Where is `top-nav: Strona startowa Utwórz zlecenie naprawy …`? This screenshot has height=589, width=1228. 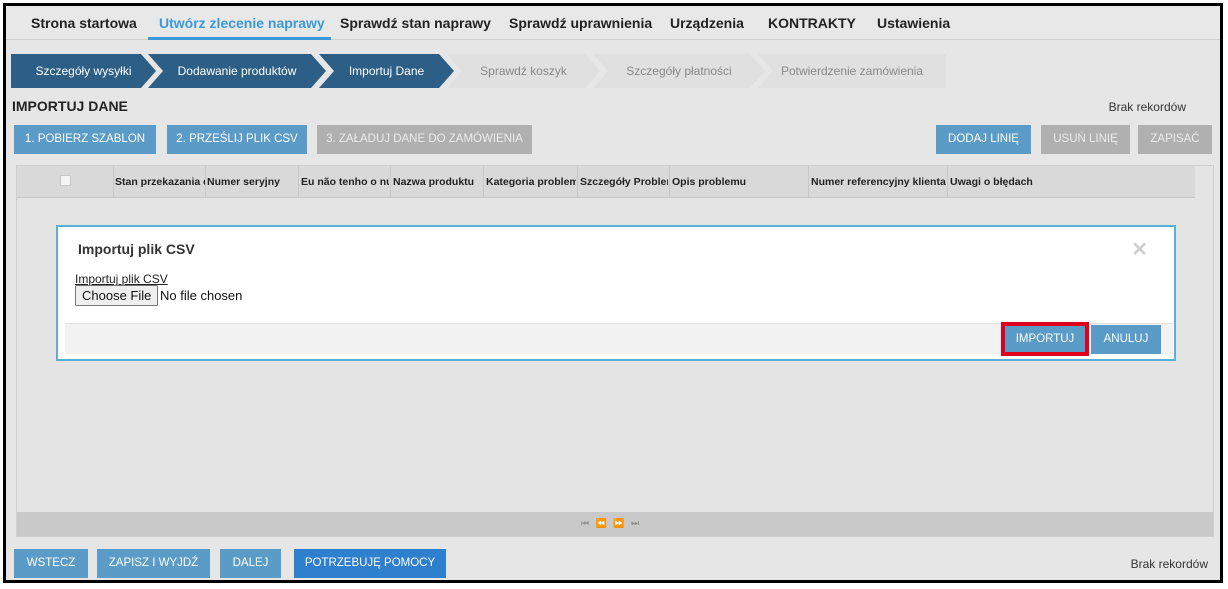
top-nav: Strona startowa Utwórz zlecenie naprawy … is located at coordinates (613, 23).